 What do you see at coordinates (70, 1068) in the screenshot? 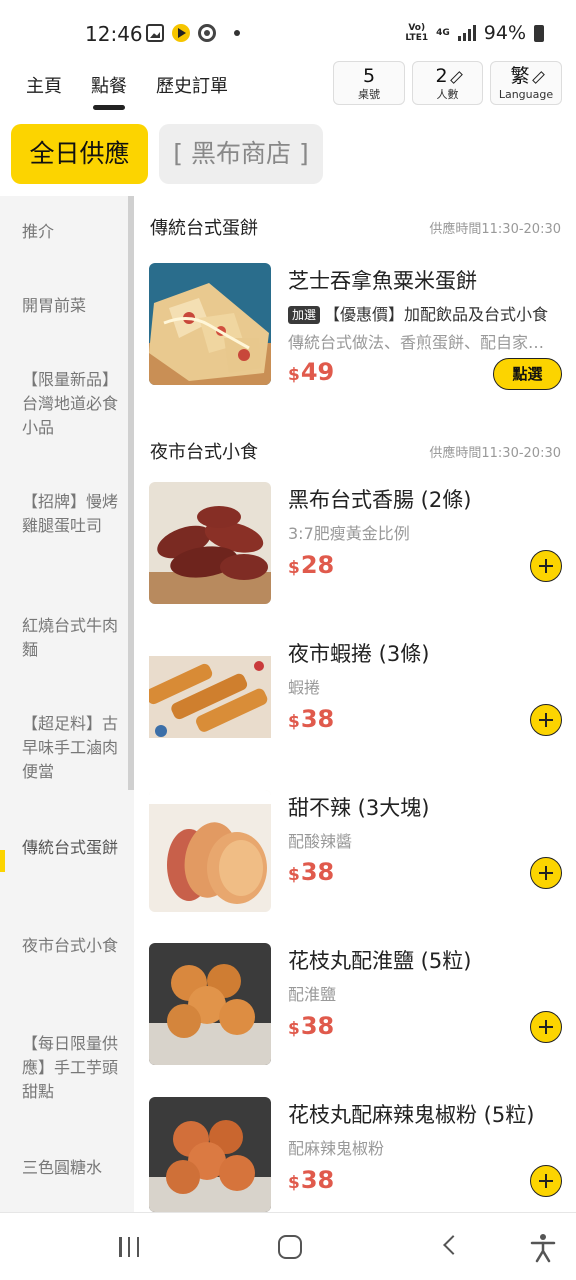
I see `sidebar-item-taro-dessert: 【每日限量供應】手工芋頭甜點` at bounding box center [70, 1068].